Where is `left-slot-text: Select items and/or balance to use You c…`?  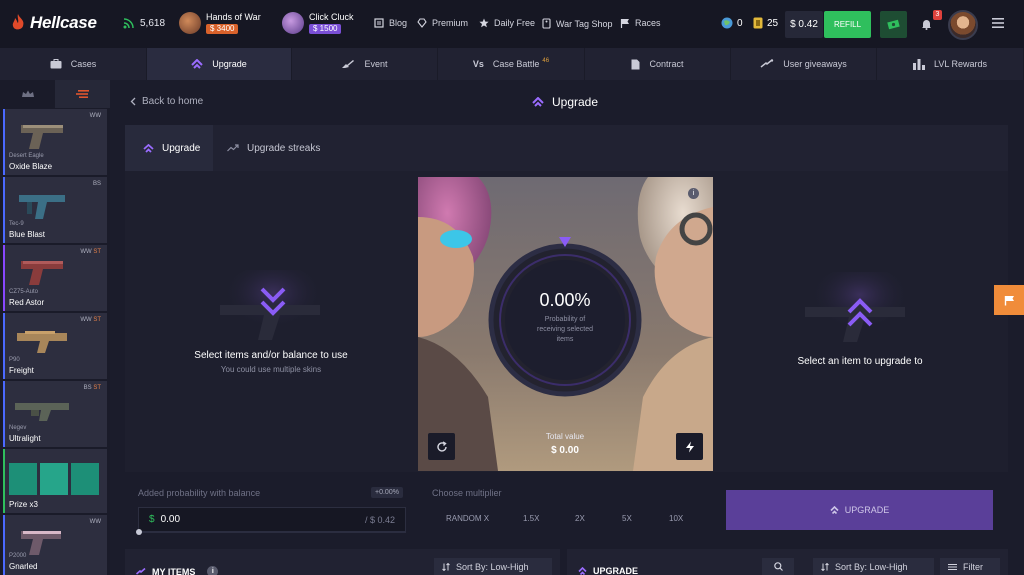
left-slot-text: Select items and/or balance to use You c… is located at coordinates (271, 362).